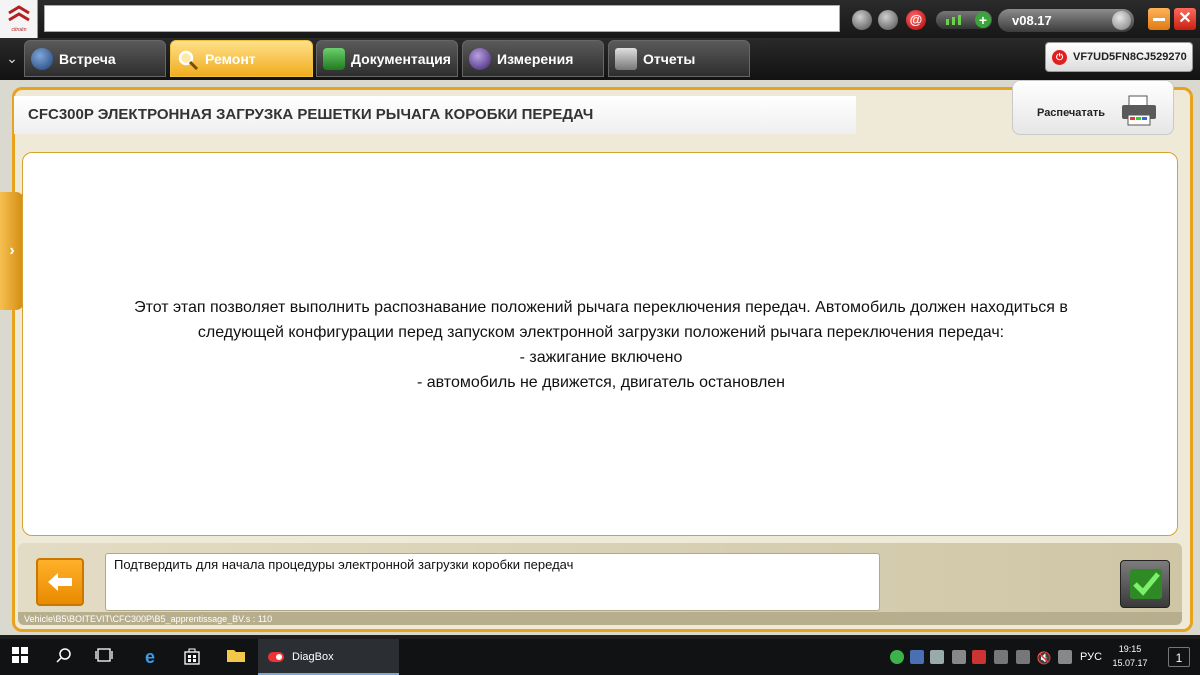 The height and width of the screenshot is (675, 1200). Describe the element at coordinates (979, 657) in the screenshot. I see `tray-alert-icon` at that location.